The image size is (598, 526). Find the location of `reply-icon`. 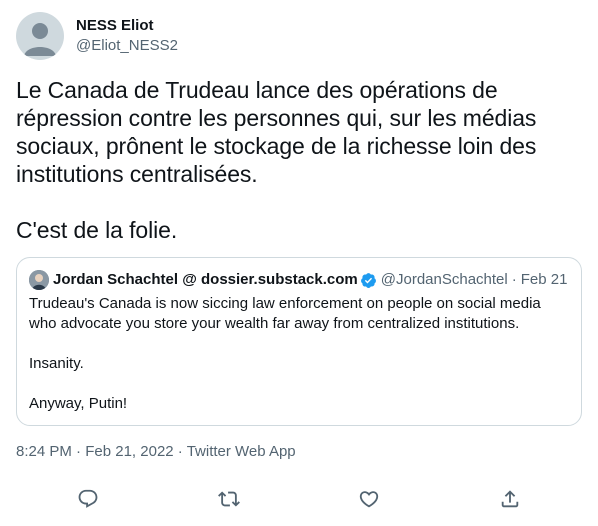

reply-icon is located at coordinates (88, 498).